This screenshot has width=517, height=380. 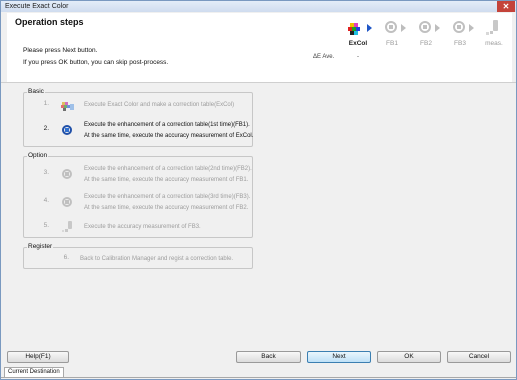 What do you see at coordinates (358, 57) in the screenshot?
I see `delta-e-value: -` at bounding box center [358, 57].